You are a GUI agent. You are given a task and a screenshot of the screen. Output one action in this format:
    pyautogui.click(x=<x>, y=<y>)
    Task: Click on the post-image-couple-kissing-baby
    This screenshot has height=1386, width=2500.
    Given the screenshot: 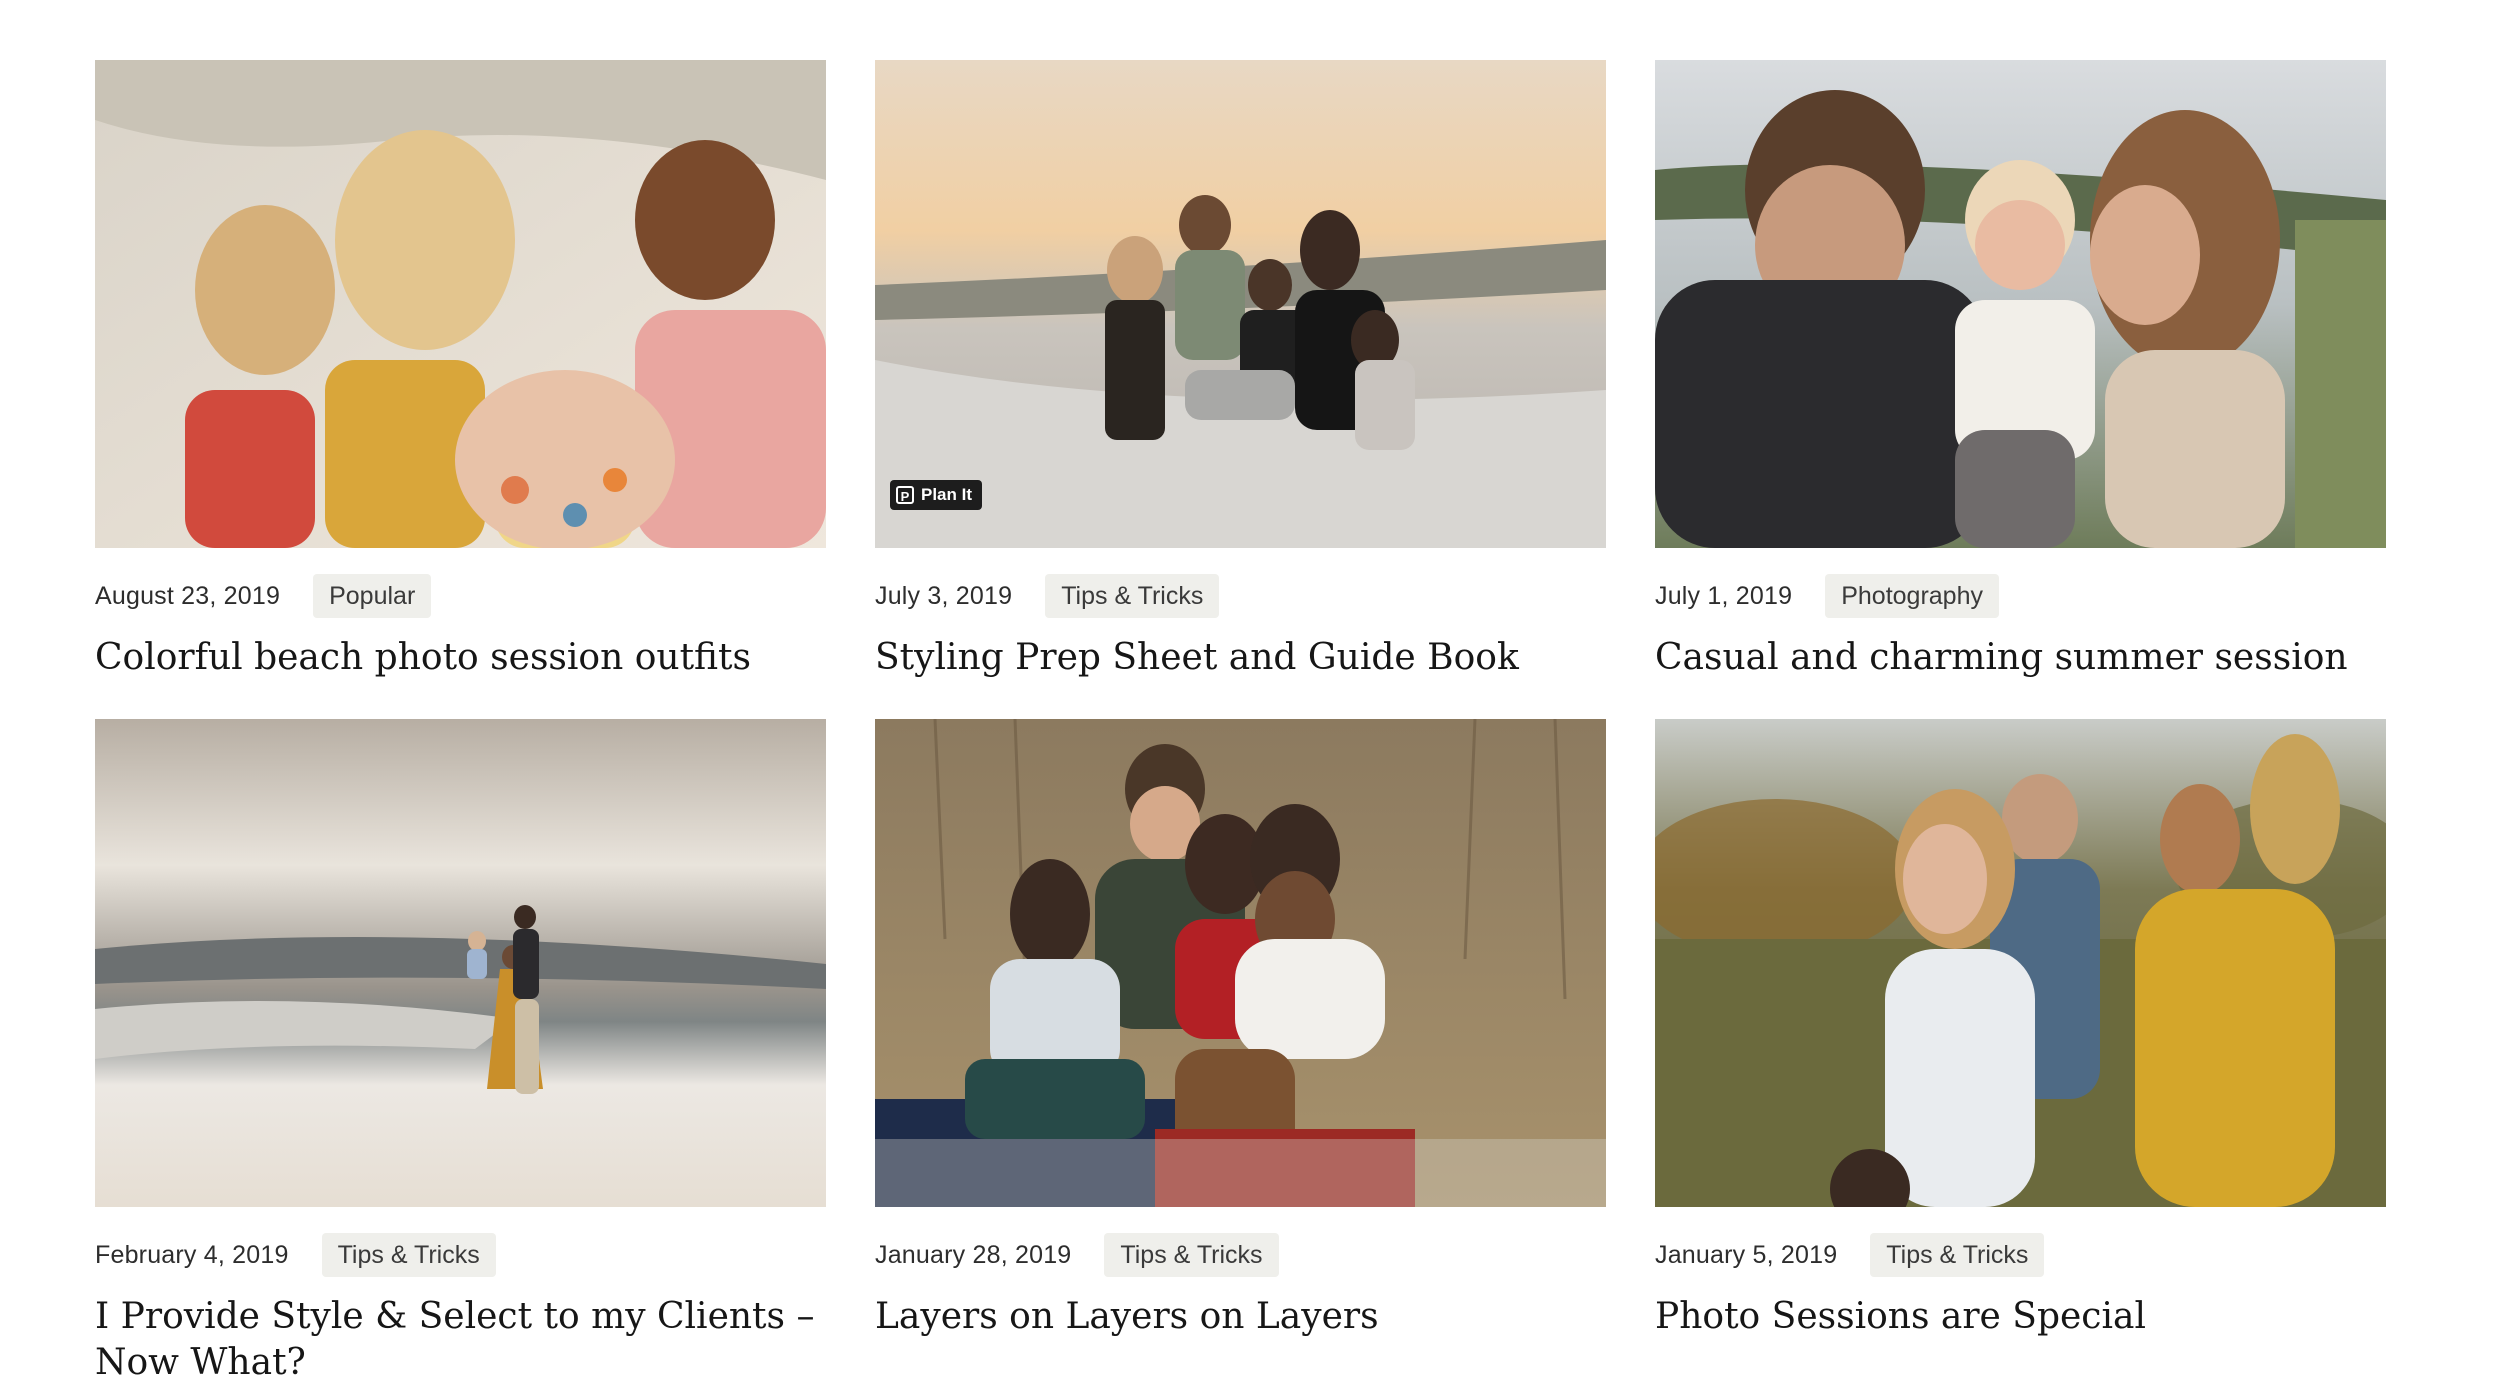 What is the action you would take?
    pyautogui.click(x=2020, y=304)
    